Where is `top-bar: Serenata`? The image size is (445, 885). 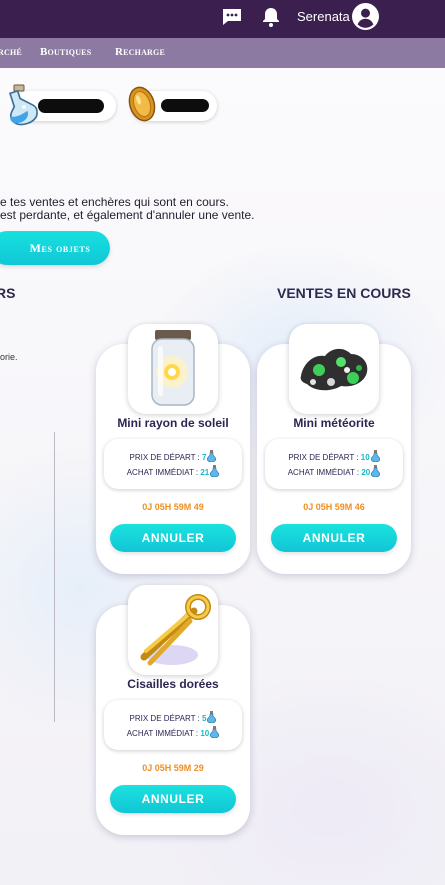 top-bar: Serenata is located at coordinates (222, 19).